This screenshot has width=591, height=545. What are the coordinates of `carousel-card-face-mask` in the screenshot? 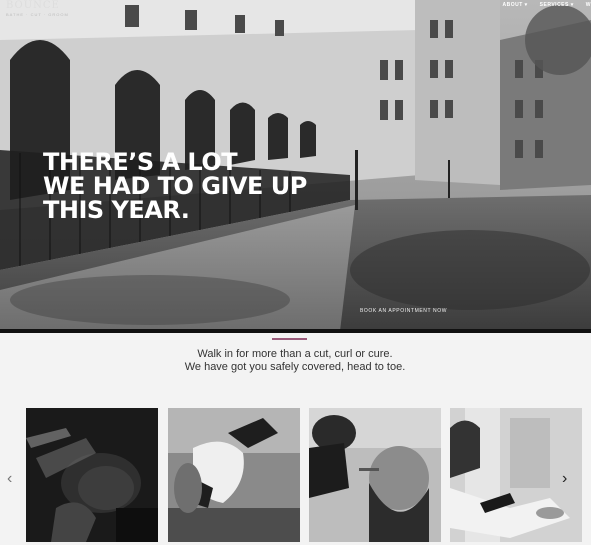 It's located at (234, 475).